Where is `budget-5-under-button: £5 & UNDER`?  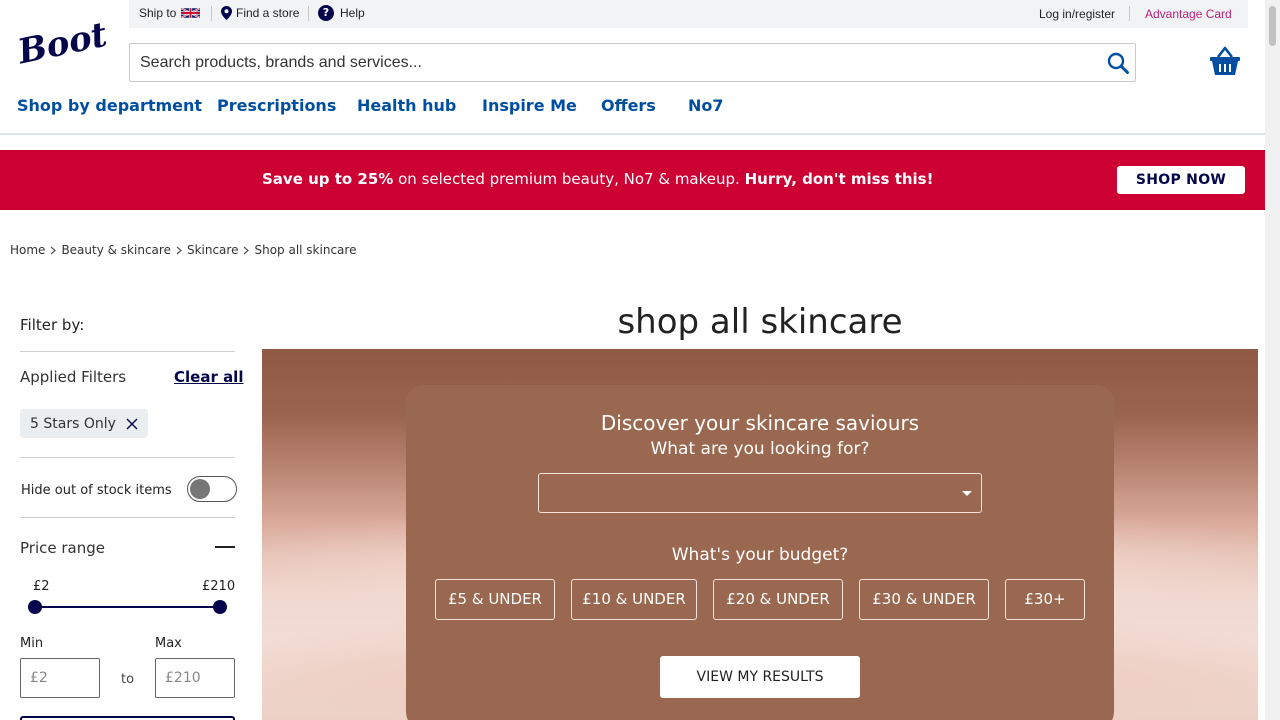
budget-5-under-button: £5 & UNDER is located at coordinates (495, 599).